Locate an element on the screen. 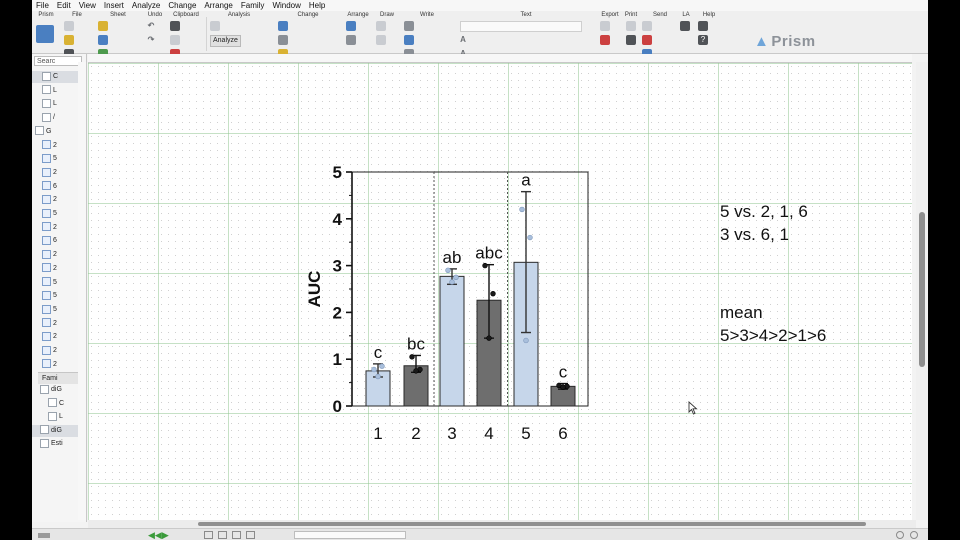 The width and height of the screenshot is (960, 540). print-preview-icon is located at coordinates (631, 40).